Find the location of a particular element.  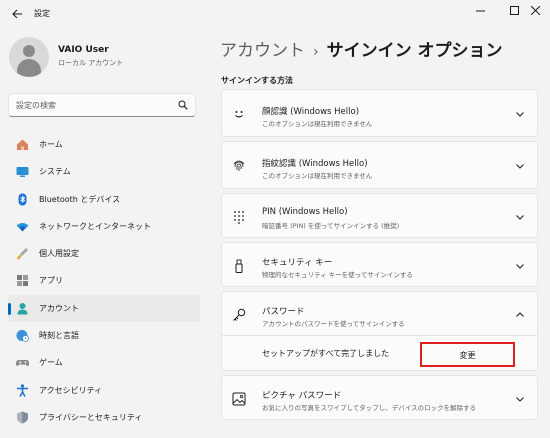

sidebar-item-network: ネットワークとインターネット is located at coordinates (104, 226).